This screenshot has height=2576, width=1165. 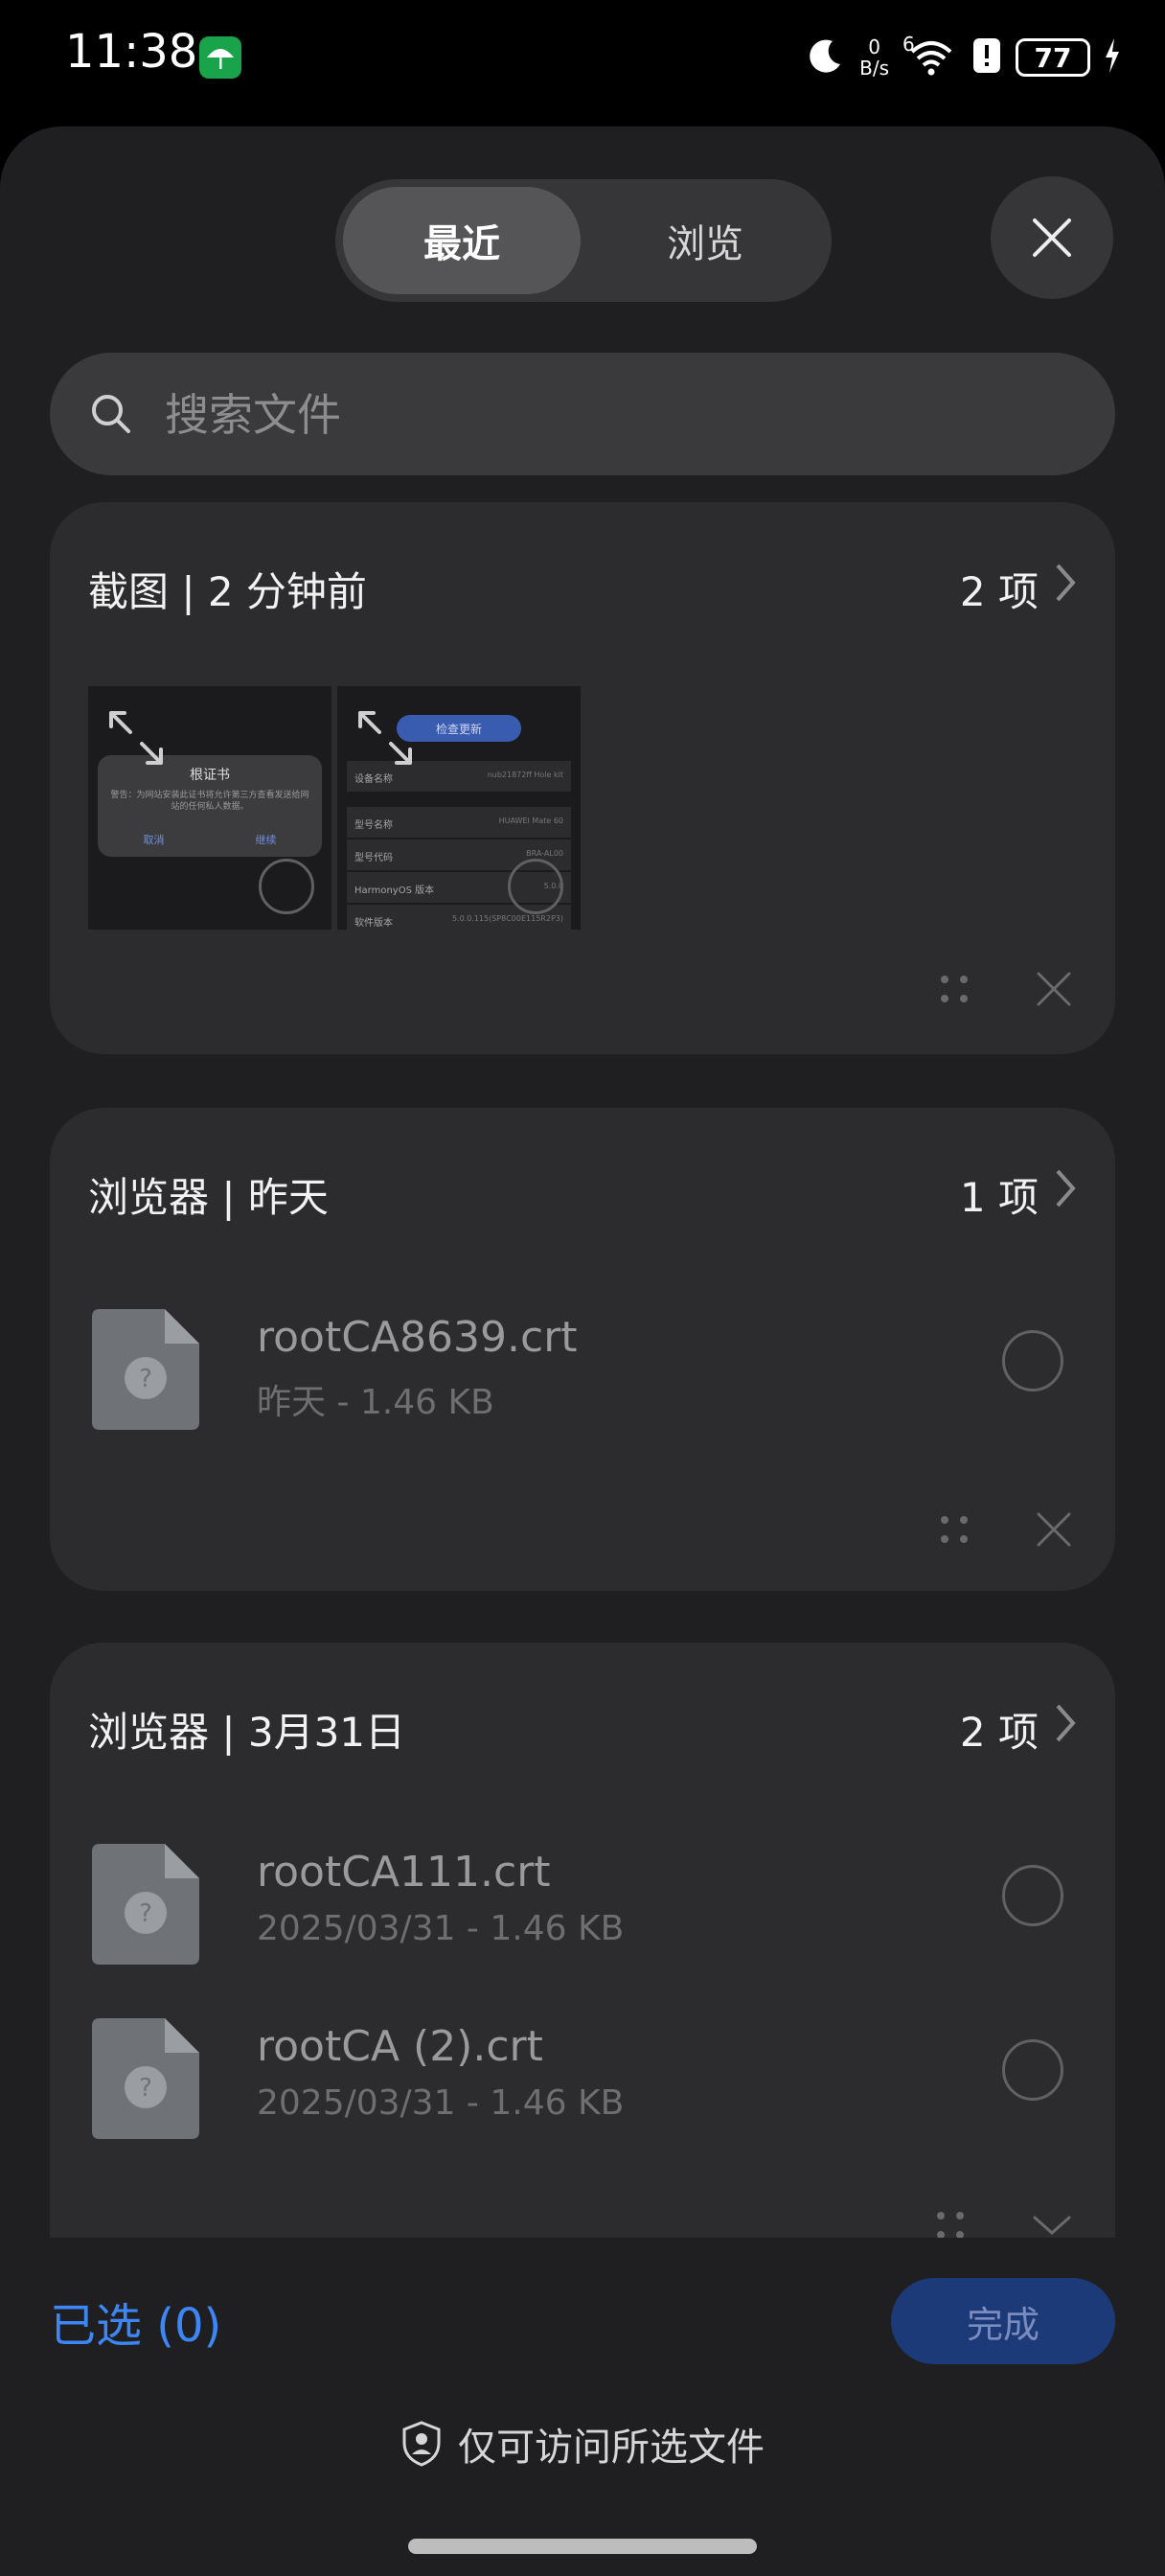 I want to click on search-bar, so click(x=582, y=414).